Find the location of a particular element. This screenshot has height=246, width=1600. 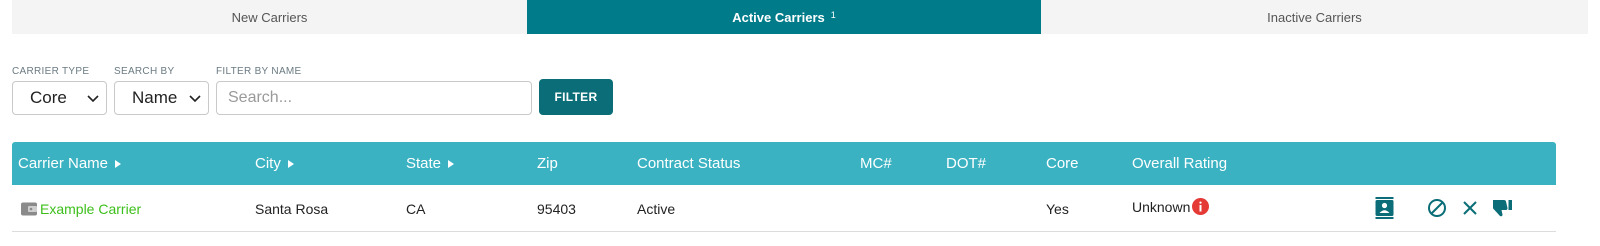

thumbs-down-icon is located at coordinates (1502, 208).